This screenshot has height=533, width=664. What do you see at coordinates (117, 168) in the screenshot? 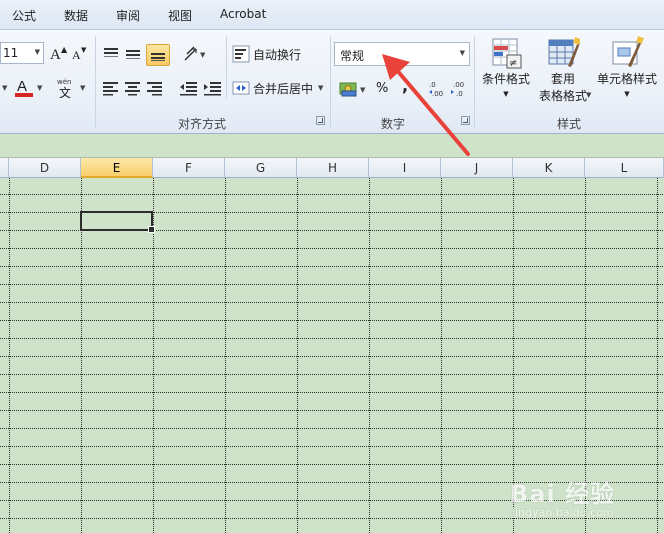
I see `column-header-e: E` at bounding box center [117, 168].